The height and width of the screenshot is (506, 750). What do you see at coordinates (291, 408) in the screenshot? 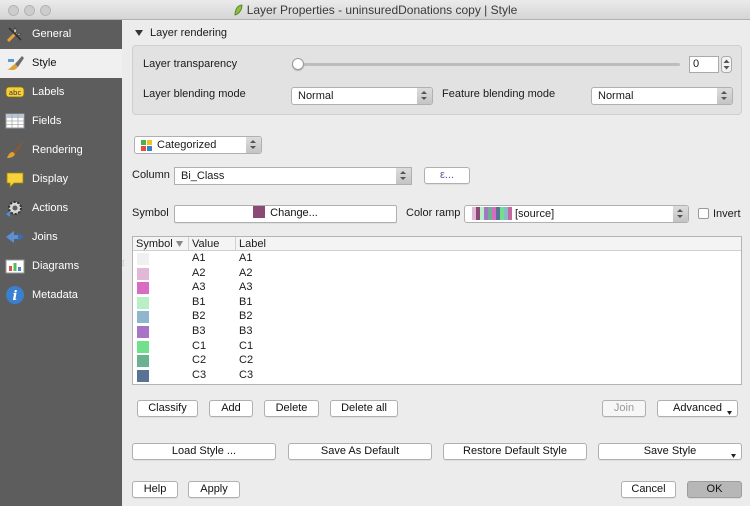
I see `delete-button: Delete` at bounding box center [291, 408].